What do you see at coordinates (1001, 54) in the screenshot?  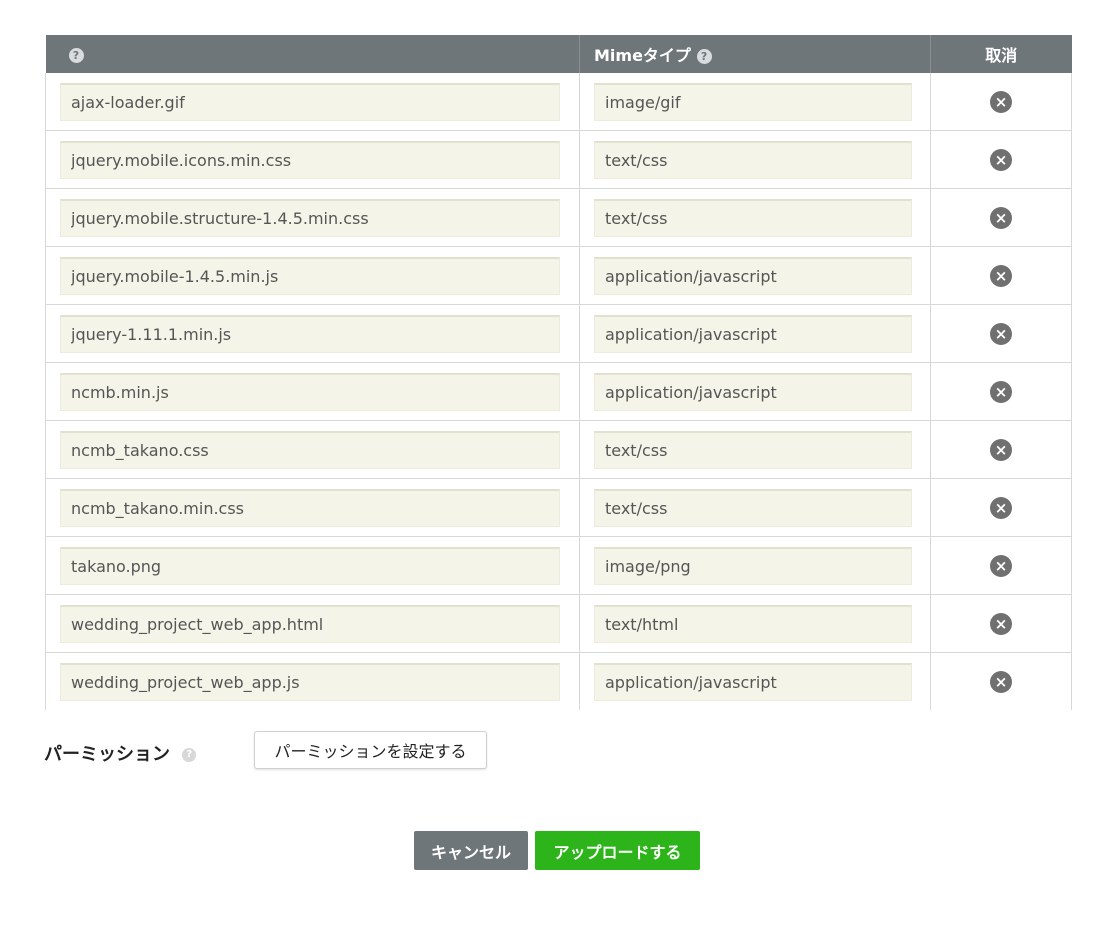 I see `cancel-column-header: 取消` at bounding box center [1001, 54].